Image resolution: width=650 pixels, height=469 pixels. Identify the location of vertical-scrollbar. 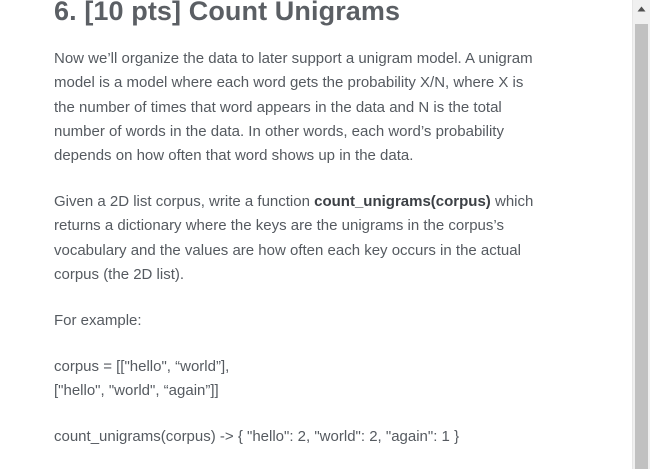
(641, 234).